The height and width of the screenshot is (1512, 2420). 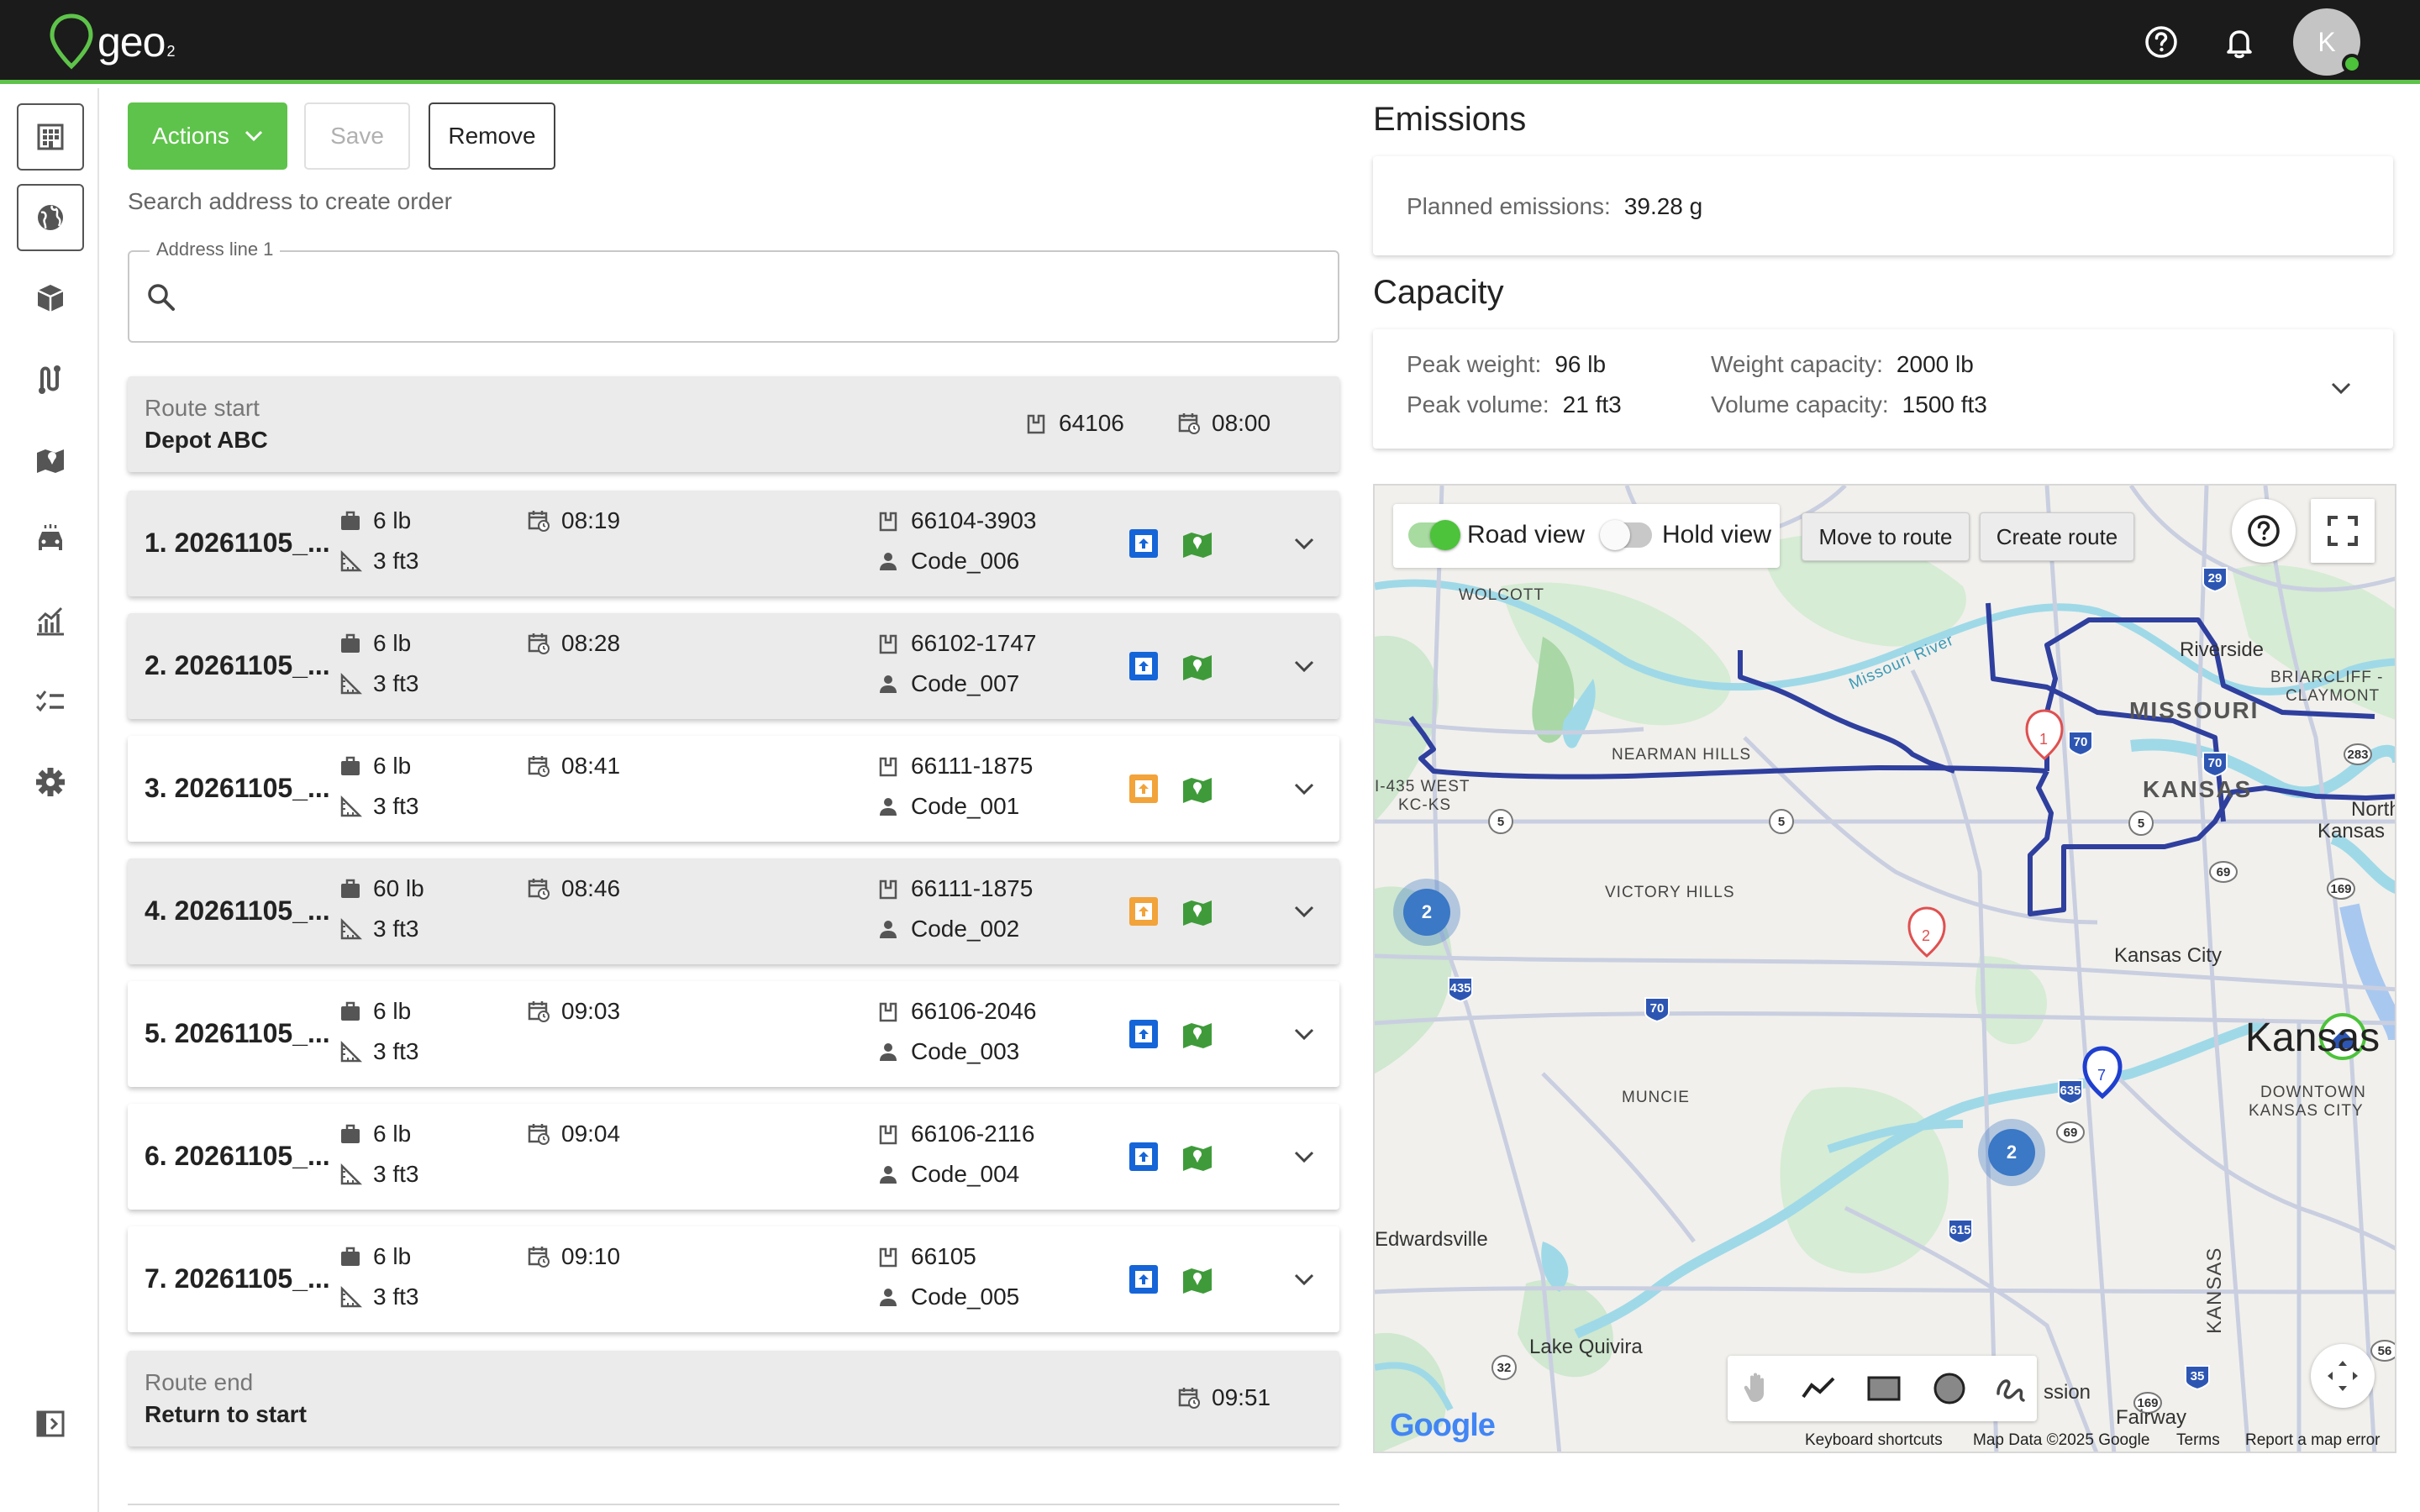 I want to click on peak-weight-label: Peak weight:, so click(x=1474, y=364).